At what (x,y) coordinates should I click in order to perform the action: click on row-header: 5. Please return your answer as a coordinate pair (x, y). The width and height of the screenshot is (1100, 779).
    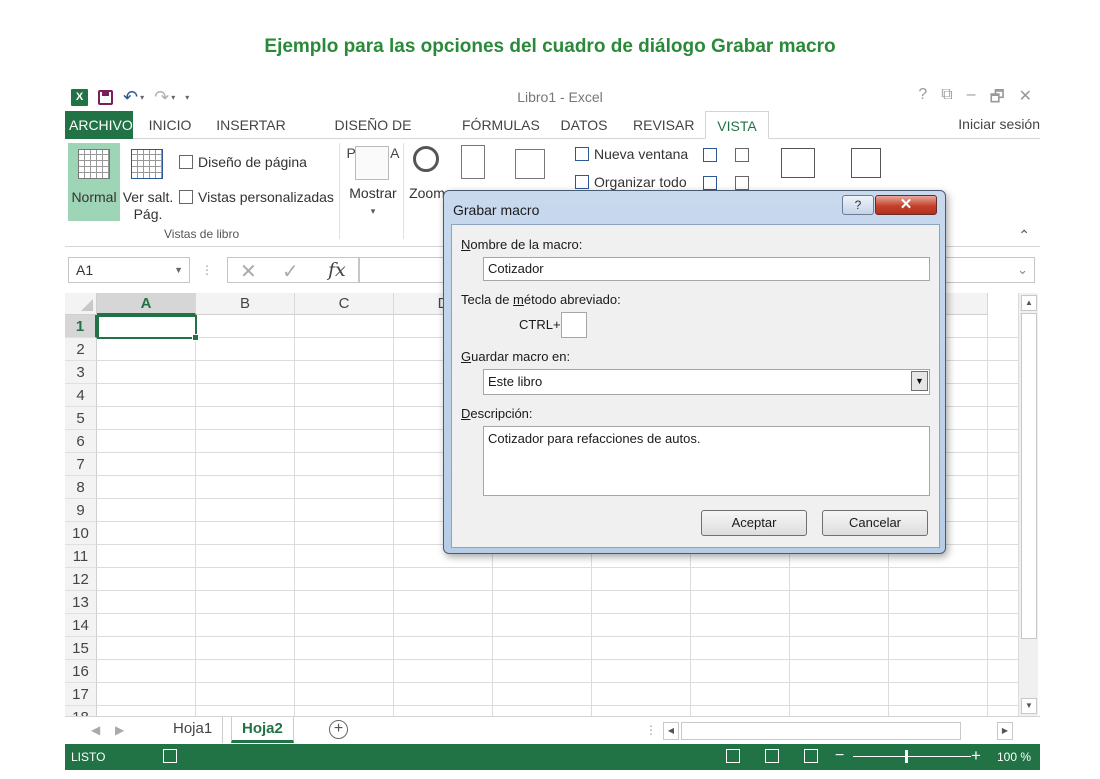
    Looking at the image, I should click on (81, 418).